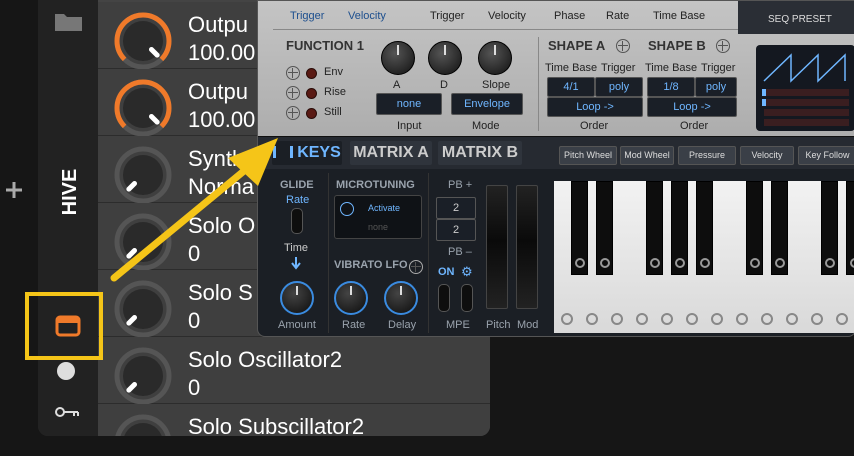 Image resolution: width=854 pixels, height=456 pixels. What do you see at coordinates (14, 190) in the screenshot?
I see `plus-icon` at bounding box center [14, 190].